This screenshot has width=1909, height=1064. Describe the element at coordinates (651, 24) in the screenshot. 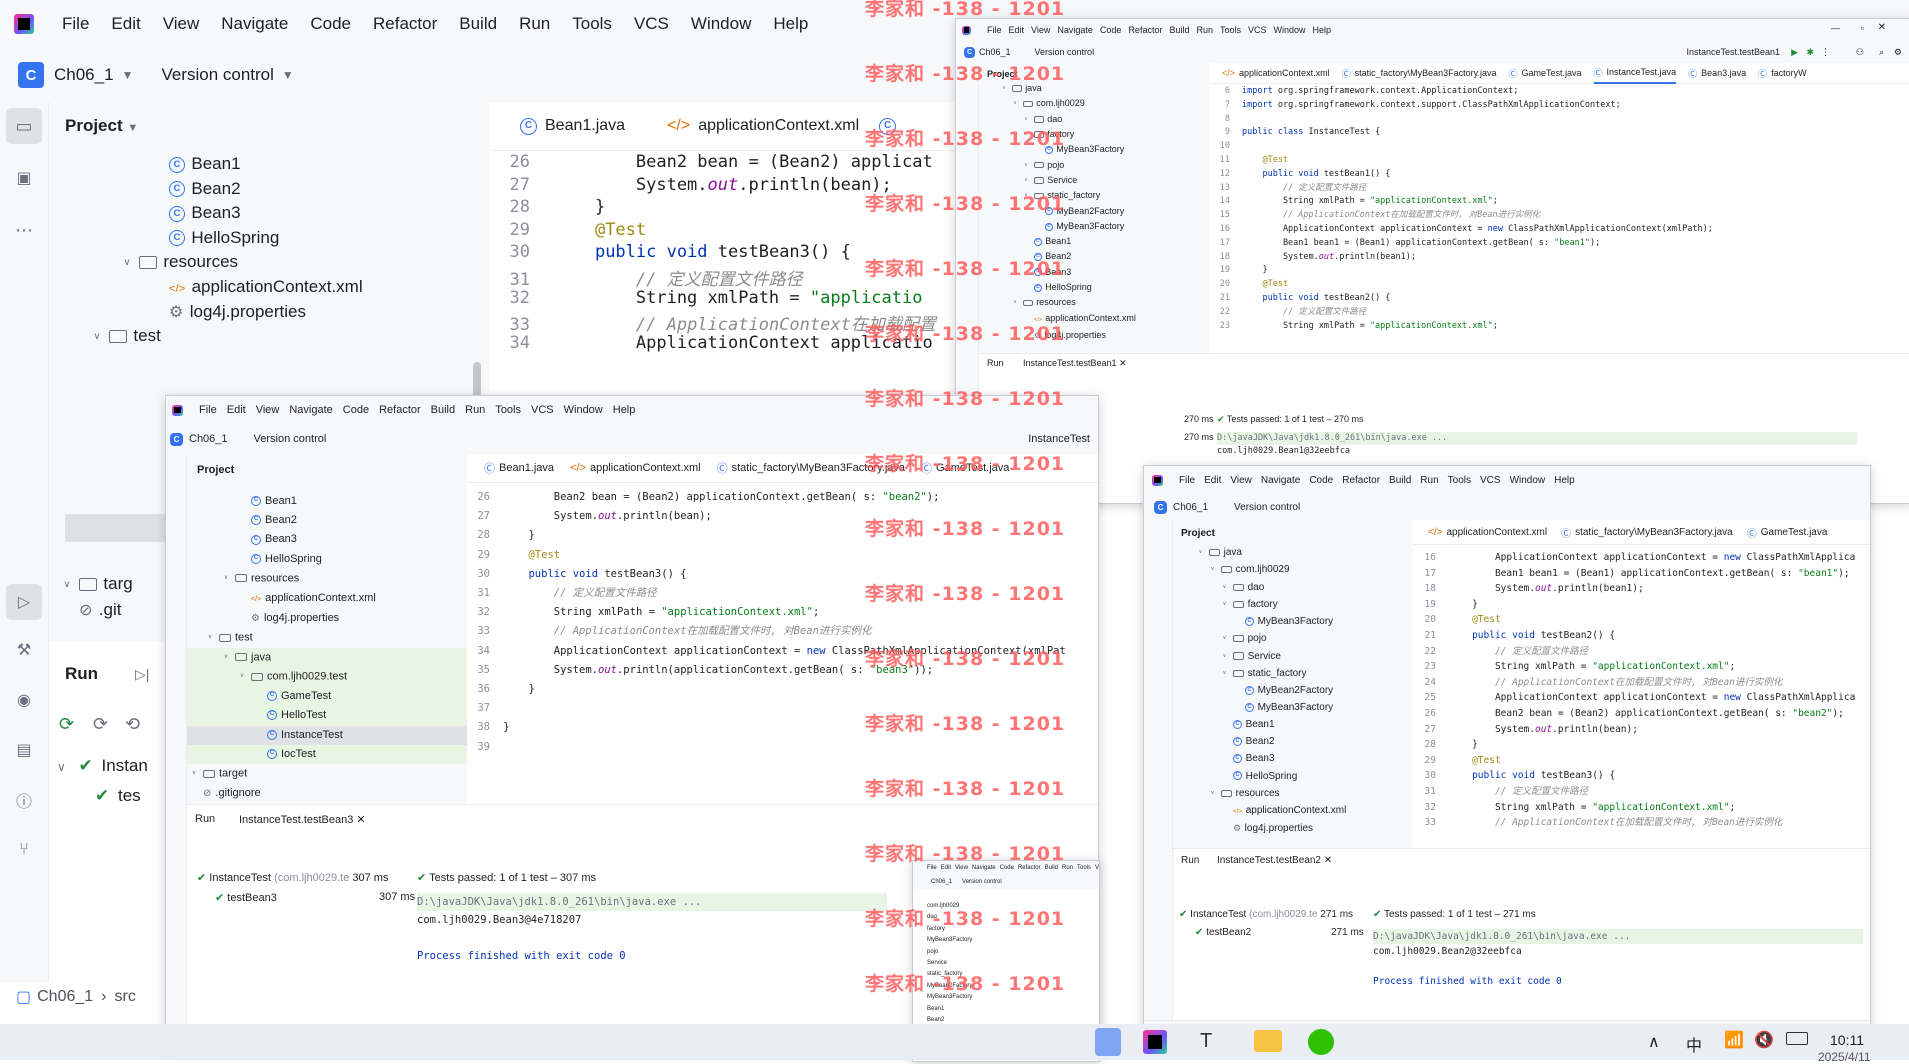

I see `menu-vcs: VCS` at that location.